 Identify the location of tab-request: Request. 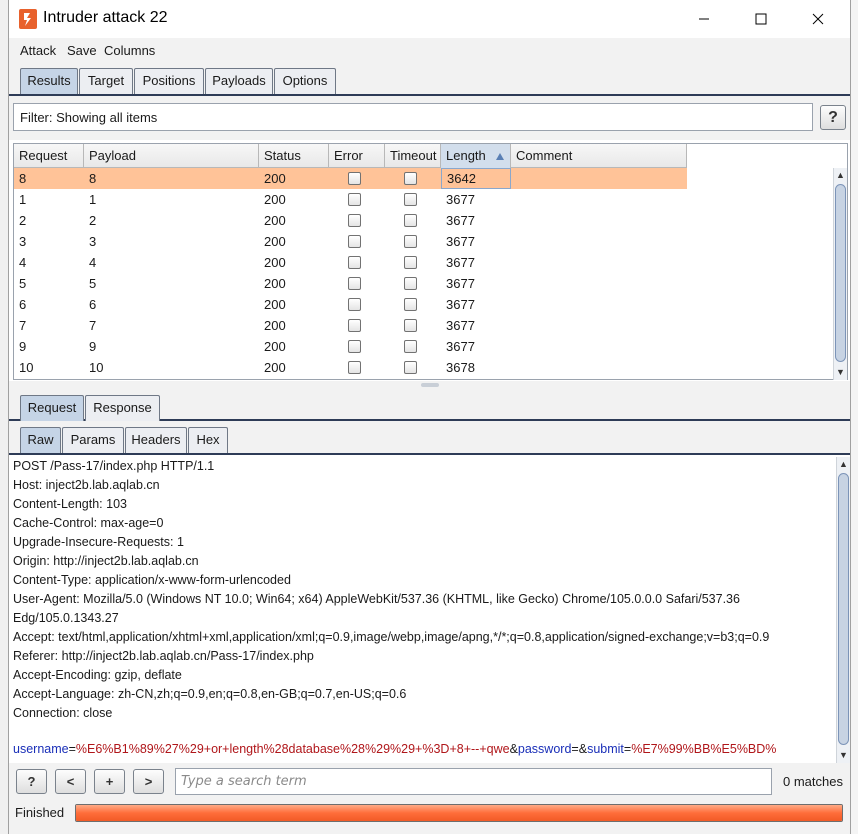
(52, 408).